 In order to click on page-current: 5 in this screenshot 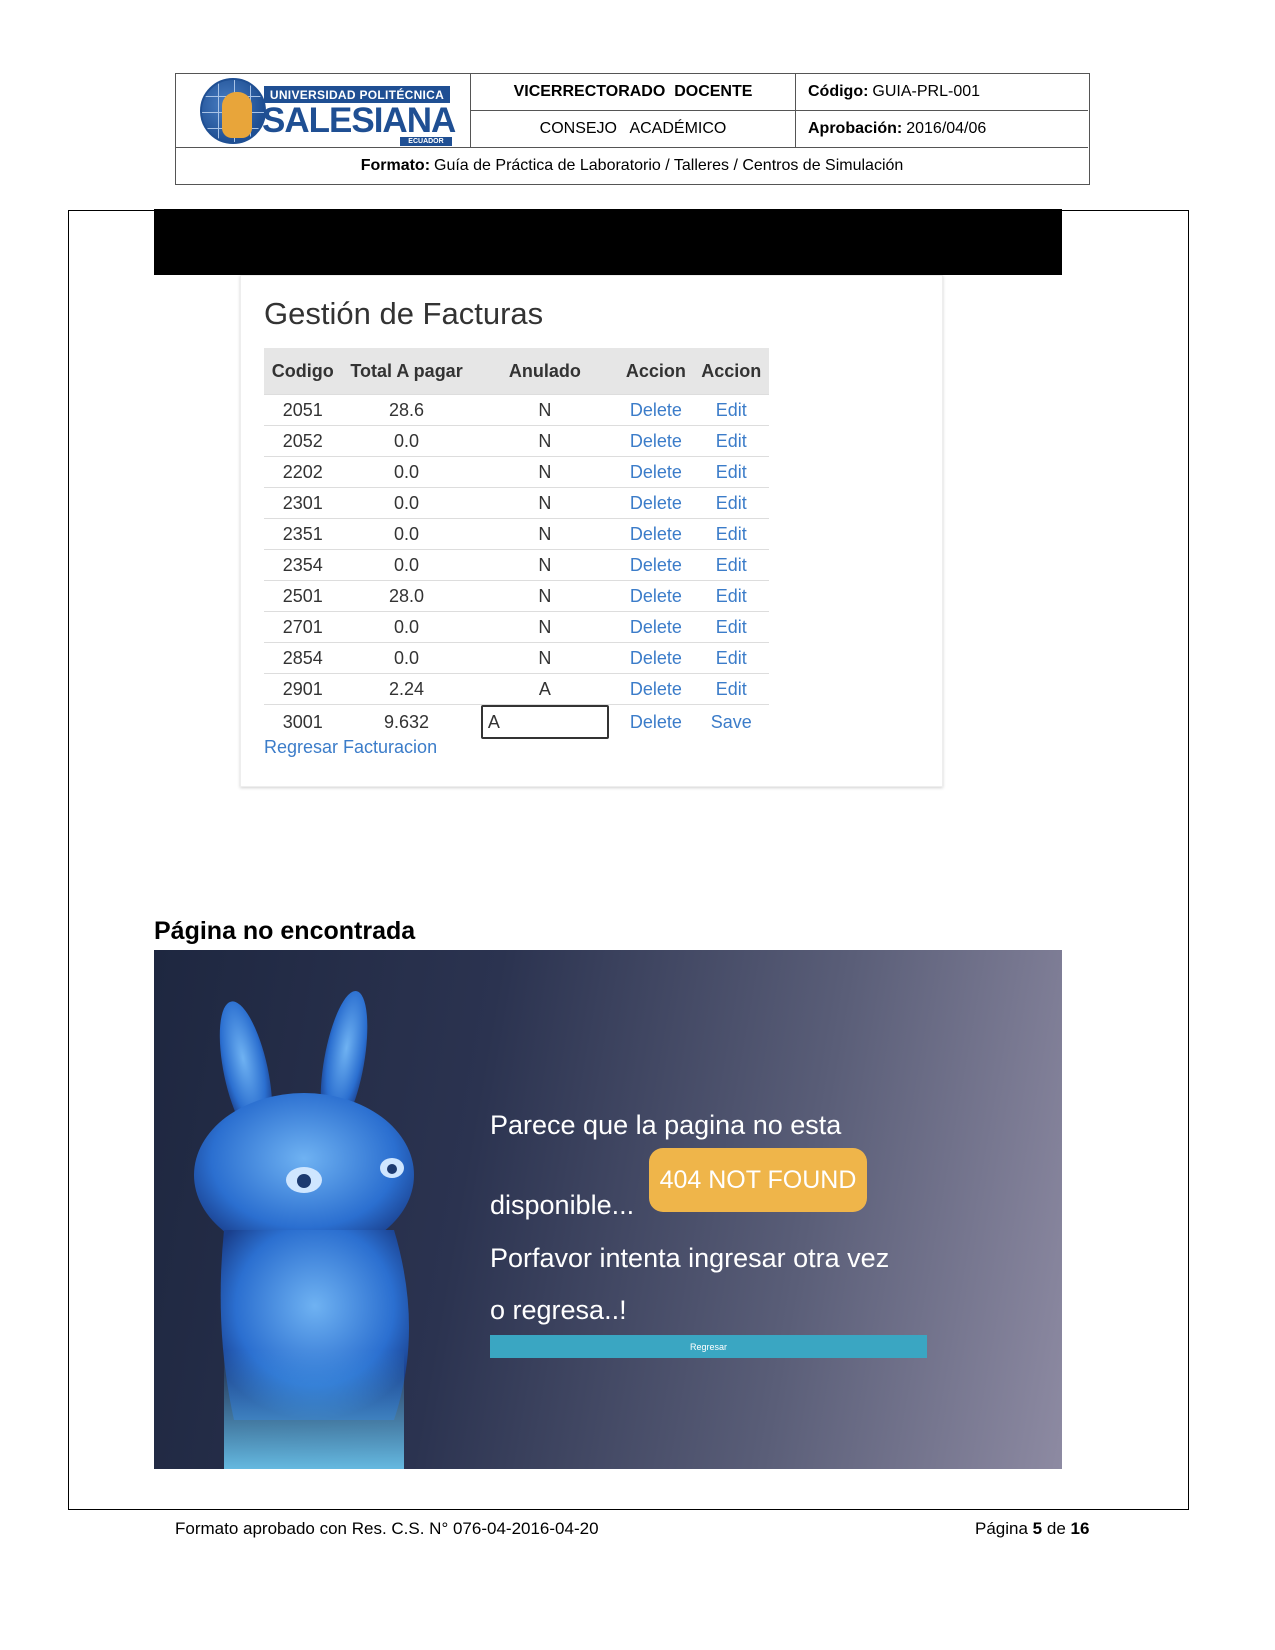, I will do `click(1037, 1528)`.